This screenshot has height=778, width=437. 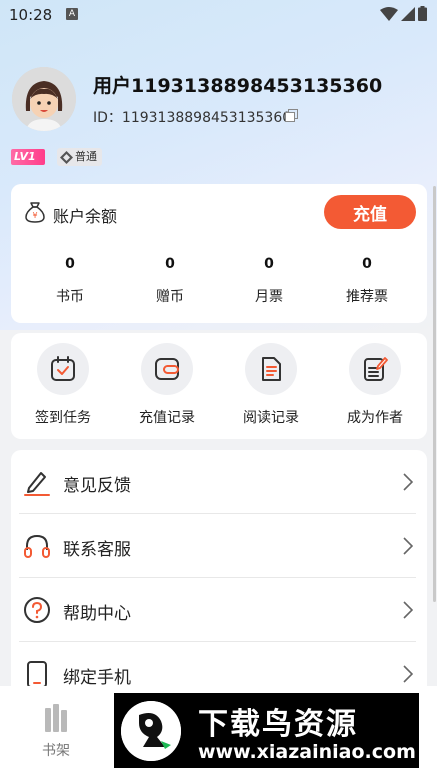 What do you see at coordinates (219, 482) in the screenshot?
I see `menu-item-feedback: 意见反馈` at bounding box center [219, 482].